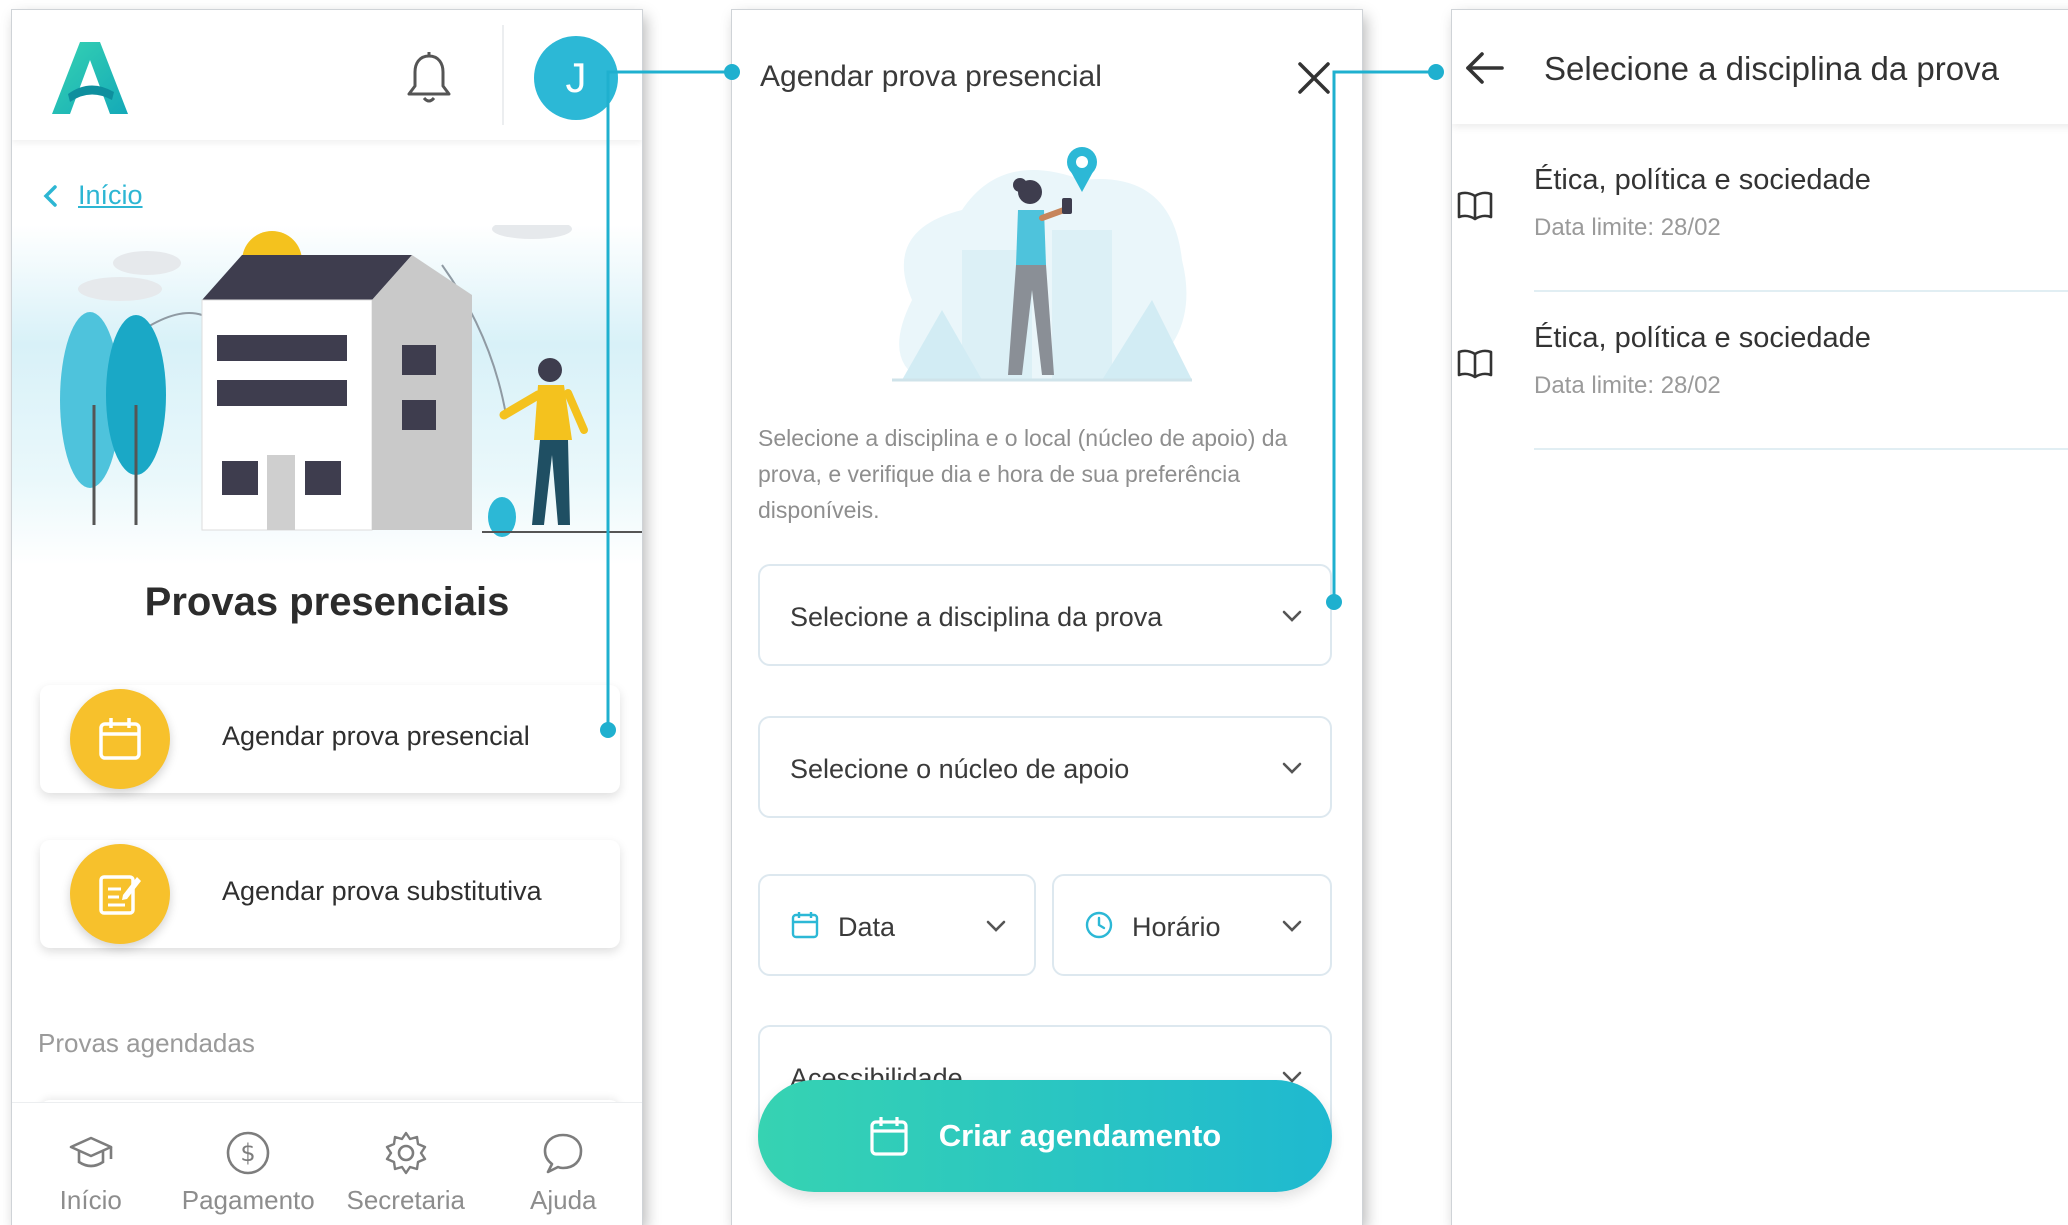 This screenshot has height=1225, width=2068. I want to click on support-center-select: Selecione o núcleo de apoio, so click(1045, 767).